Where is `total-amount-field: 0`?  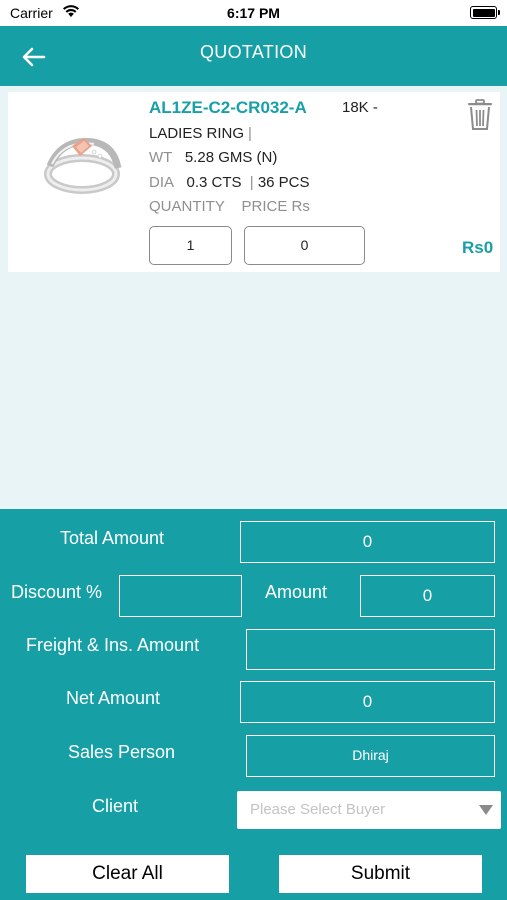 total-amount-field: 0 is located at coordinates (367, 542).